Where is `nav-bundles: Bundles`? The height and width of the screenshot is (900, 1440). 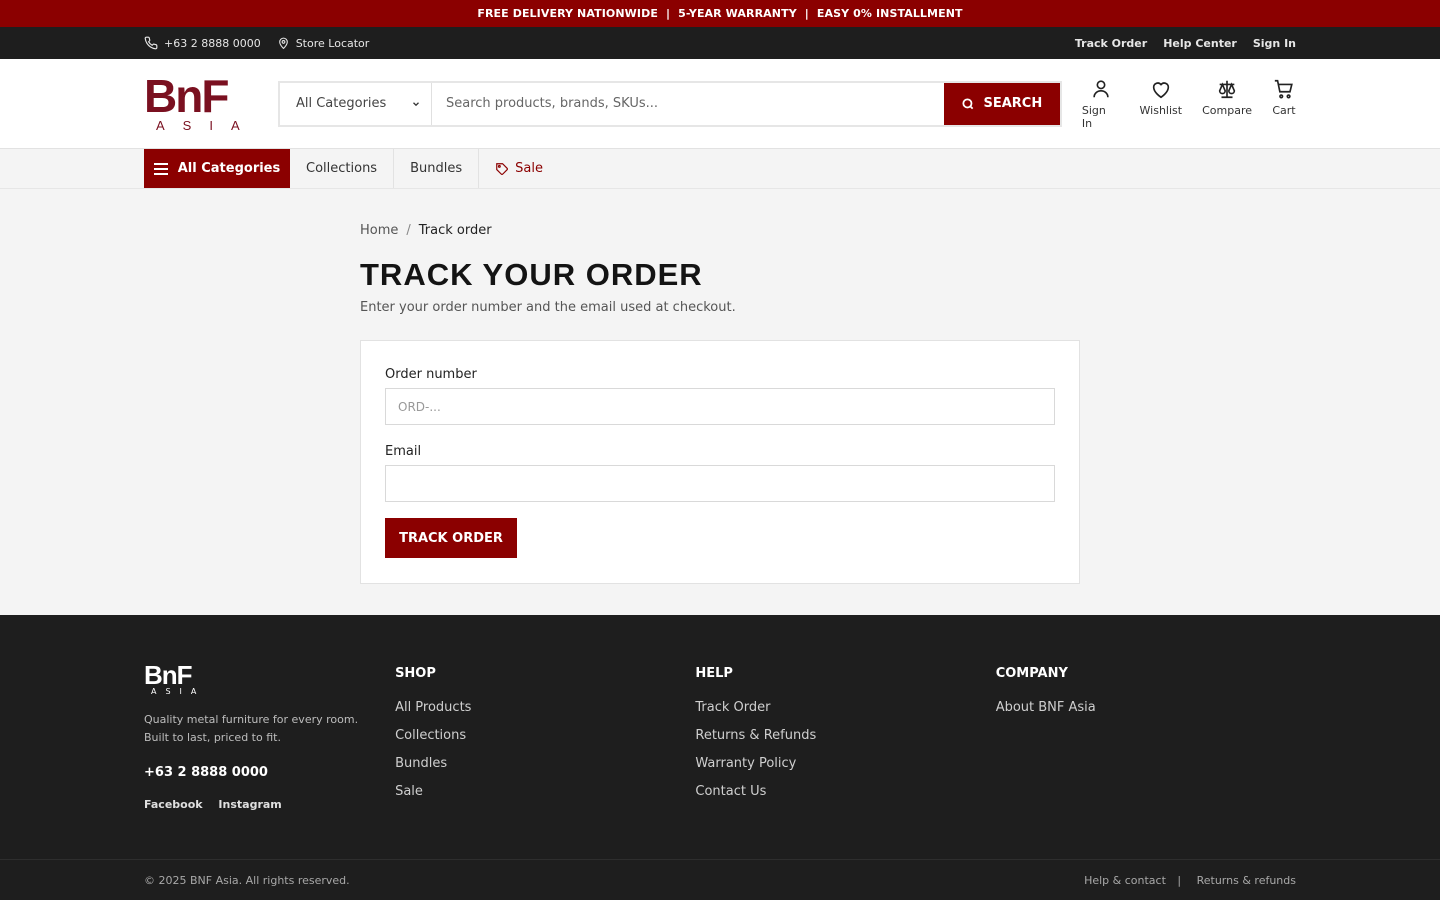 nav-bundles: Bundles is located at coordinates (437, 168).